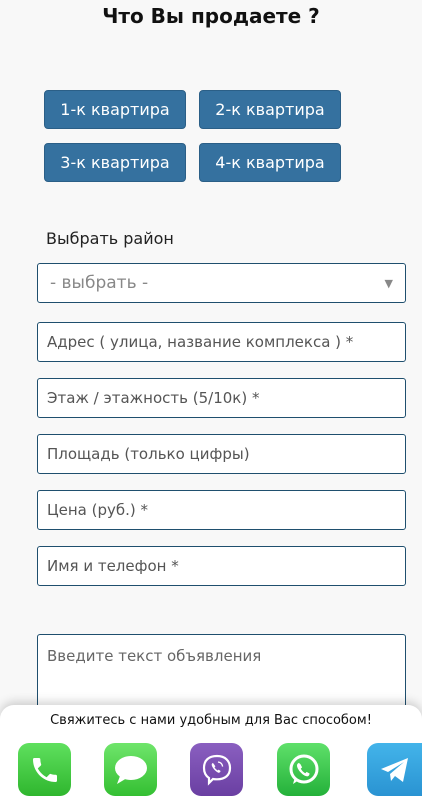 The width and height of the screenshot is (422, 800). I want to click on area-field, so click(221, 454).